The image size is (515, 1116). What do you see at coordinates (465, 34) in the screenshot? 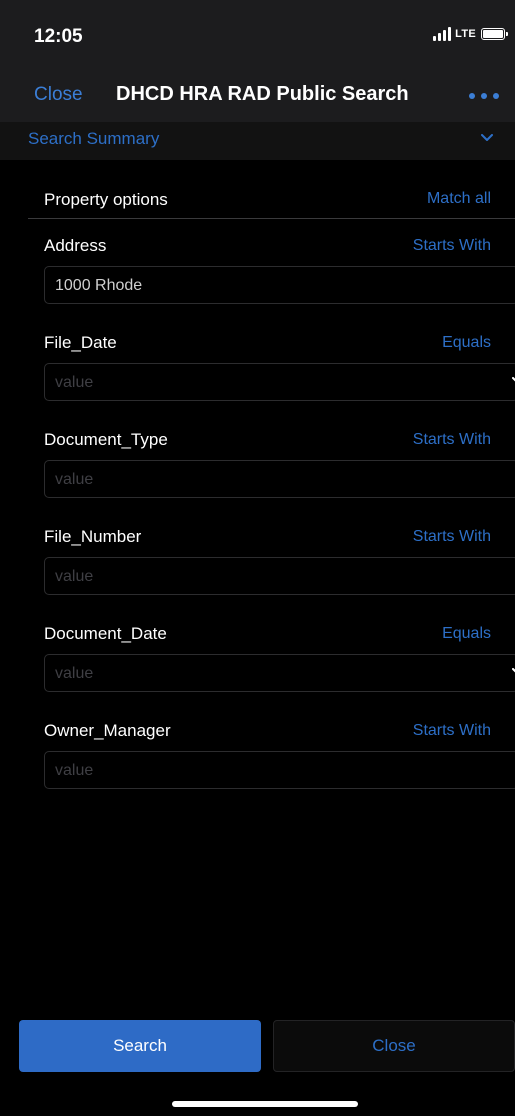
I see `network-type: LTE` at bounding box center [465, 34].